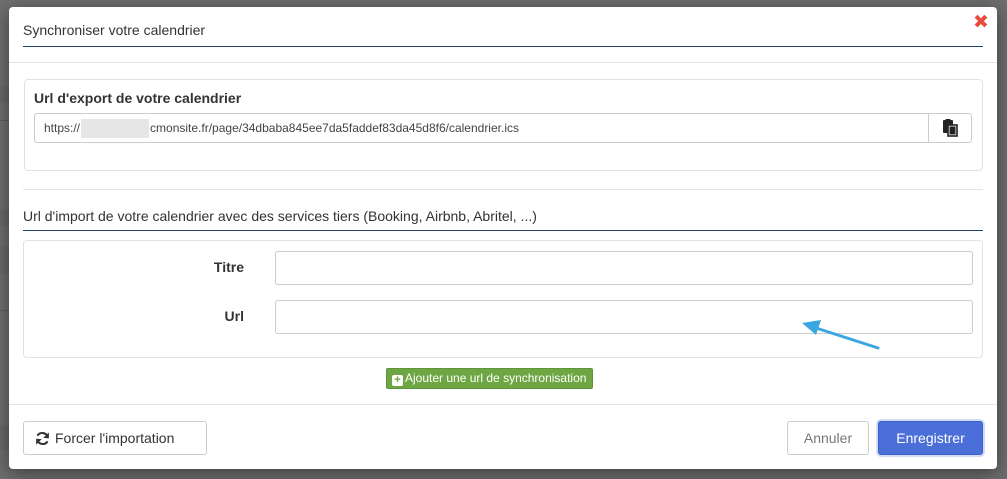 The height and width of the screenshot is (479, 1007). I want to click on title-input, so click(624, 268).